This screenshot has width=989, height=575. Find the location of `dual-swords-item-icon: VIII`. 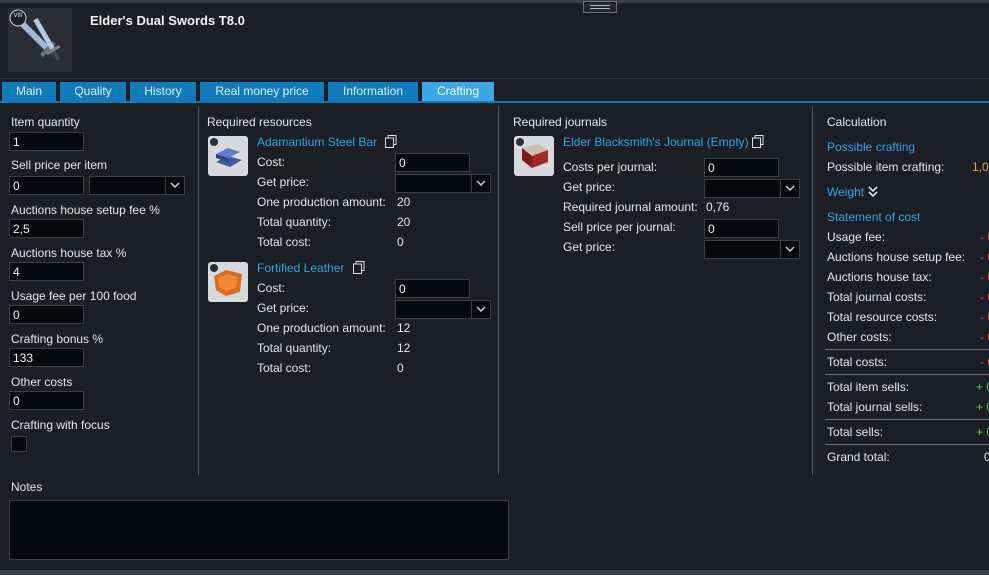

dual-swords-item-icon: VIII is located at coordinates (40, 40).